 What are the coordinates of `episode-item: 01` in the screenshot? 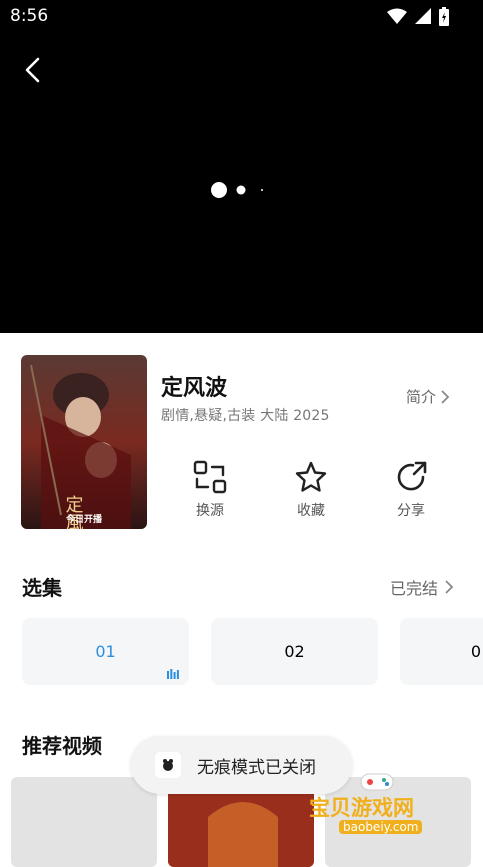 It's located at (105, 651).